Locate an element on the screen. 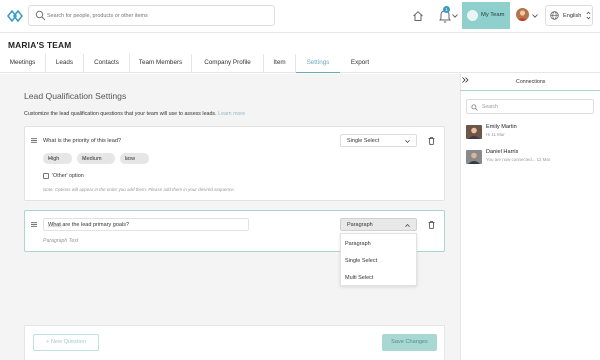 This screenshot has height=360, width=600. option-chip: Medium ✕ is located at coordinates (96, 158).